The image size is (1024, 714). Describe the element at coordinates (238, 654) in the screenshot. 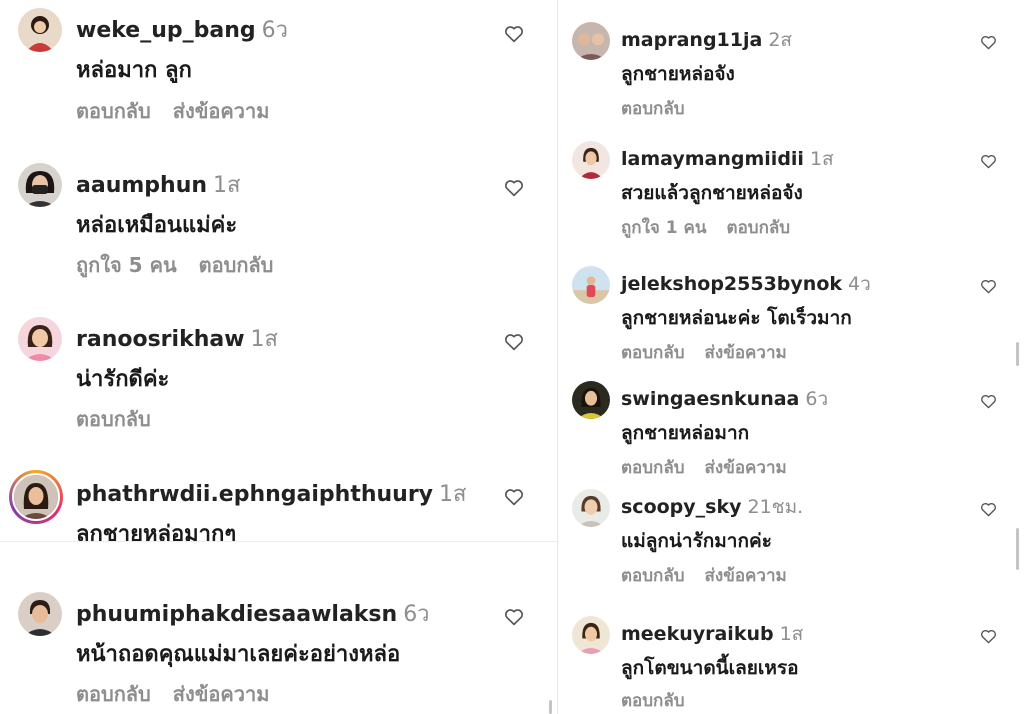

I see `comment-text: หน้าถอดคุณแม่มาเลยค่ะอย่างหล่อ` at that location.